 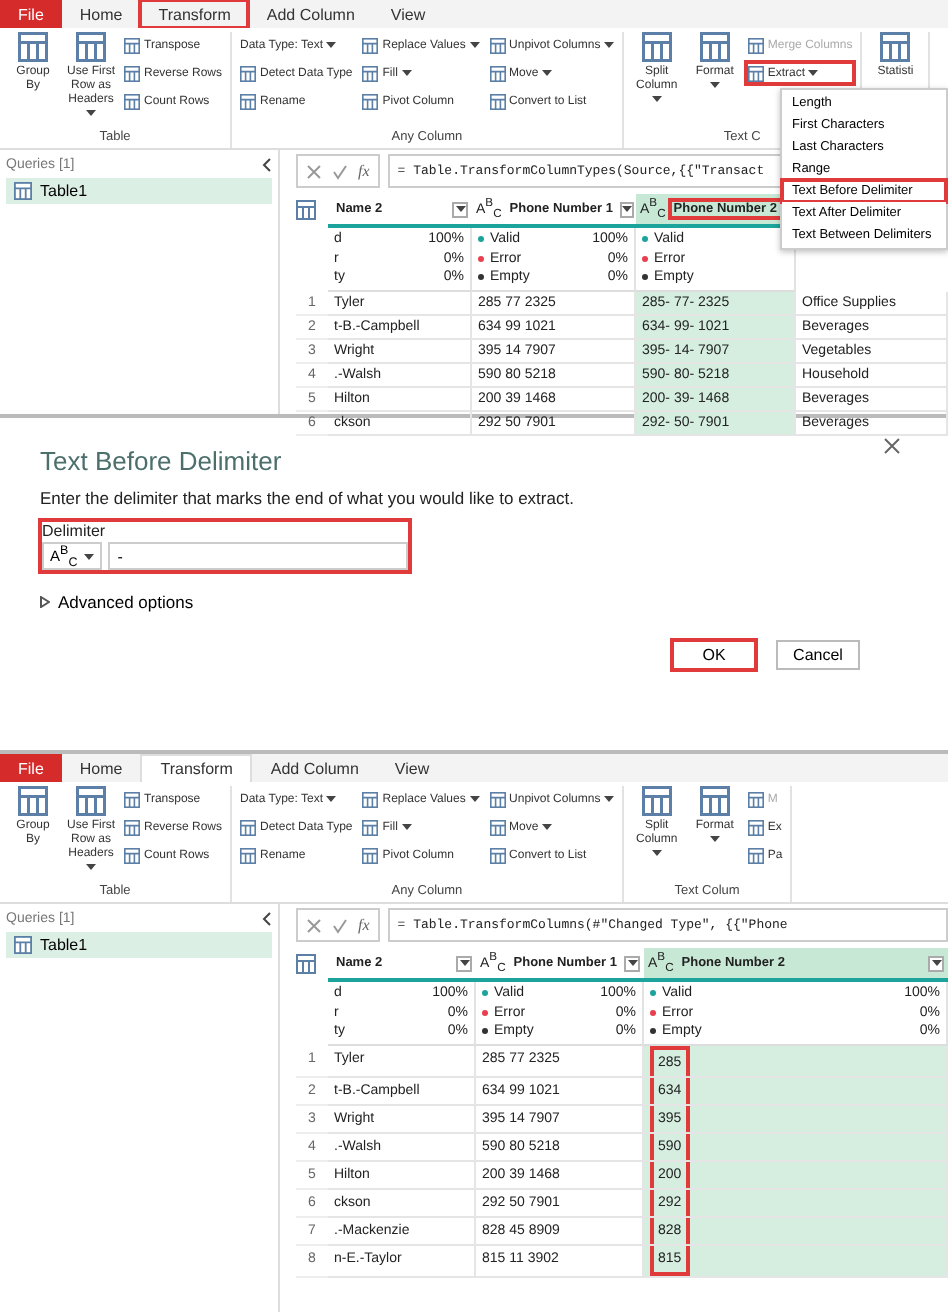 What do you see at coordinates (308, 498) in the screenshot?
I see `dialog-description: Enter the delimiter that marks the end of what you would like to extract.` at bounding box center [308, 498].